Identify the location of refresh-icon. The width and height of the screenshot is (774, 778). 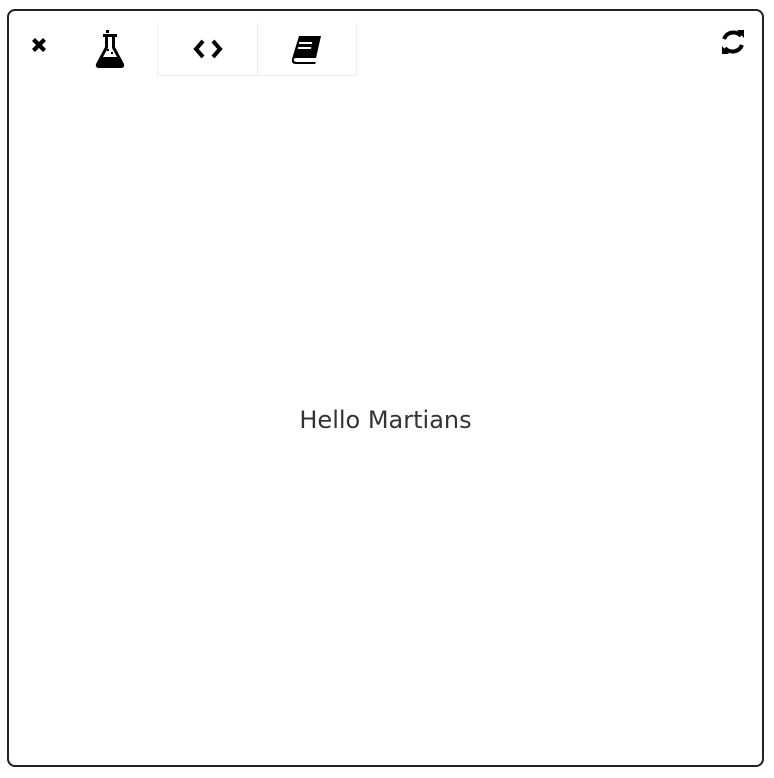
(733, 42).